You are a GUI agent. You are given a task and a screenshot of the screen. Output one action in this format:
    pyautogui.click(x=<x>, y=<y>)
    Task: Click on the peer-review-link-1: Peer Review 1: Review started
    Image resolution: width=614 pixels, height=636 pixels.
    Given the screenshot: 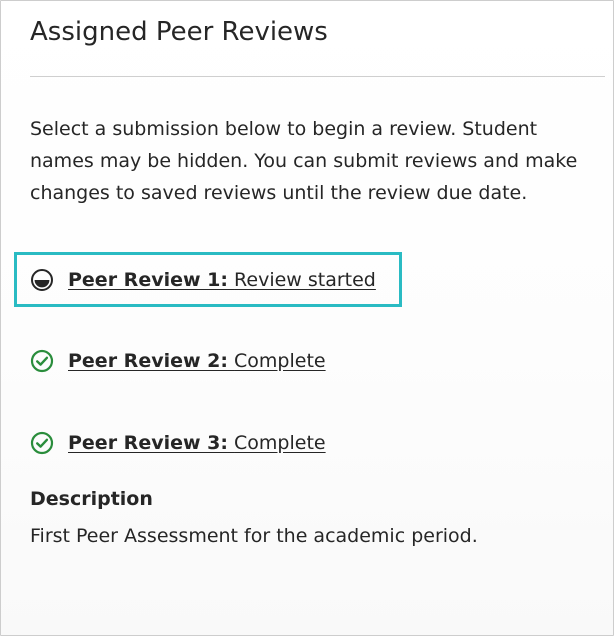 What is the action you would take?
    pyautogui.click(x=222, y=280)
    